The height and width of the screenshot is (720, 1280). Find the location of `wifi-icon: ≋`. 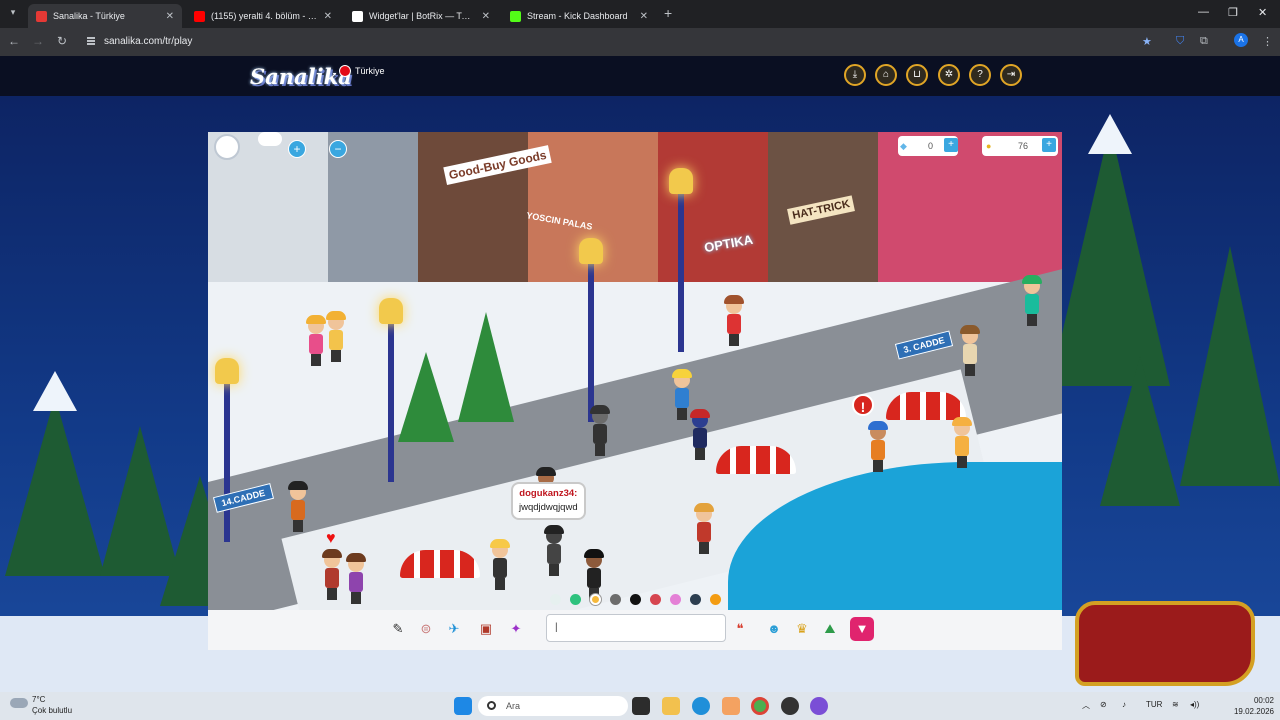

wifi-icon: ≋ is located at coordinates (1175, 704).